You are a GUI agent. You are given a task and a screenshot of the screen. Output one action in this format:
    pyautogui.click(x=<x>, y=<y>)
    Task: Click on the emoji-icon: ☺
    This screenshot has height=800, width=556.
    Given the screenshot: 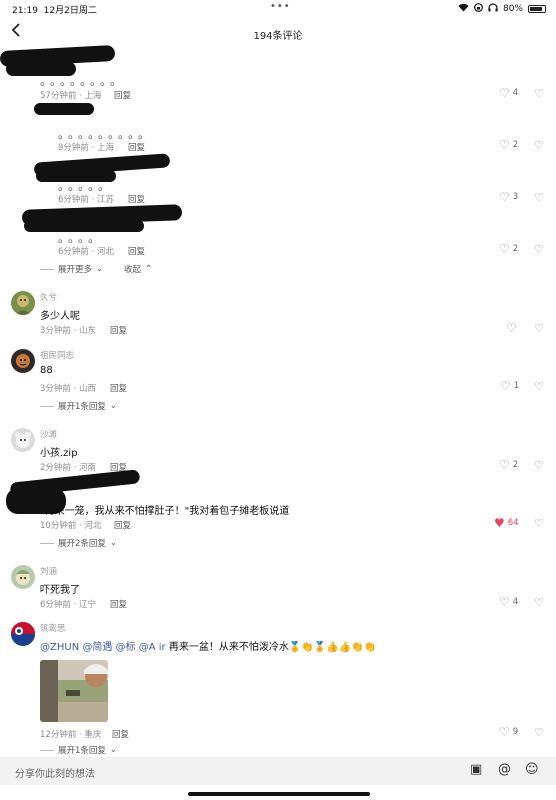 What is the action you would take?
    pyautogui.click(x=532, y=769)
    